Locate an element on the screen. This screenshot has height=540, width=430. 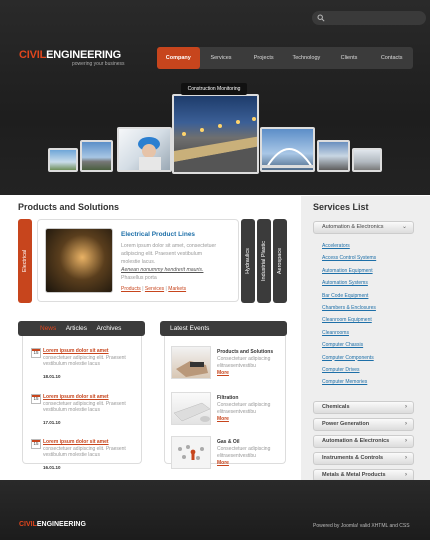
site-logo: CIVILENGINEERING is located at coordinates (70, 55).